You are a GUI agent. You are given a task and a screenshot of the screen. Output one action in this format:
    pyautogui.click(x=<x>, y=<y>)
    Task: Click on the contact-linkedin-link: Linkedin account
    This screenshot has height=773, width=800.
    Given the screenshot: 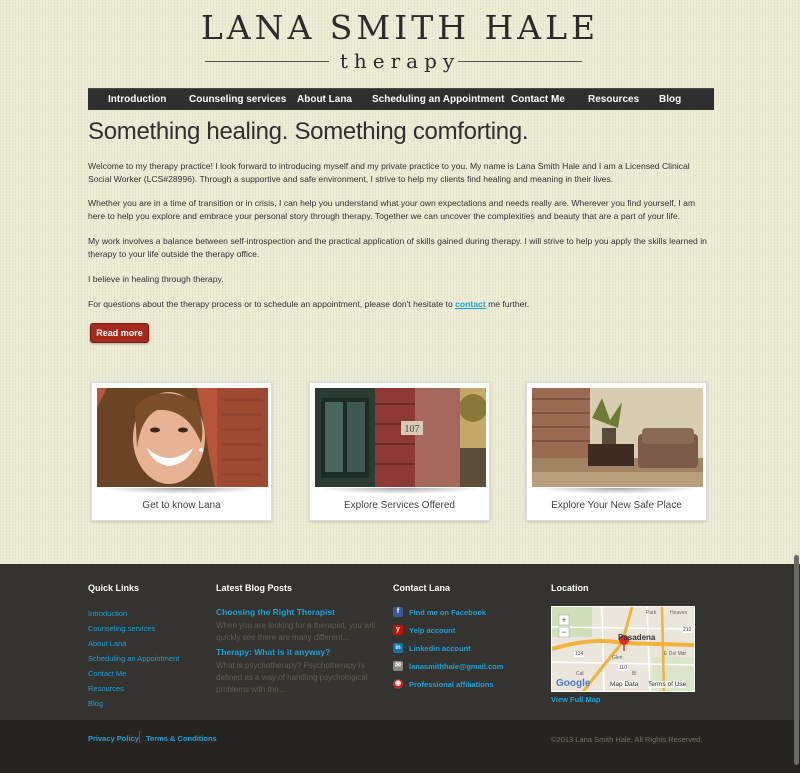 What is the action you would take?
    pyautogui.click(x=440, y=648)
    